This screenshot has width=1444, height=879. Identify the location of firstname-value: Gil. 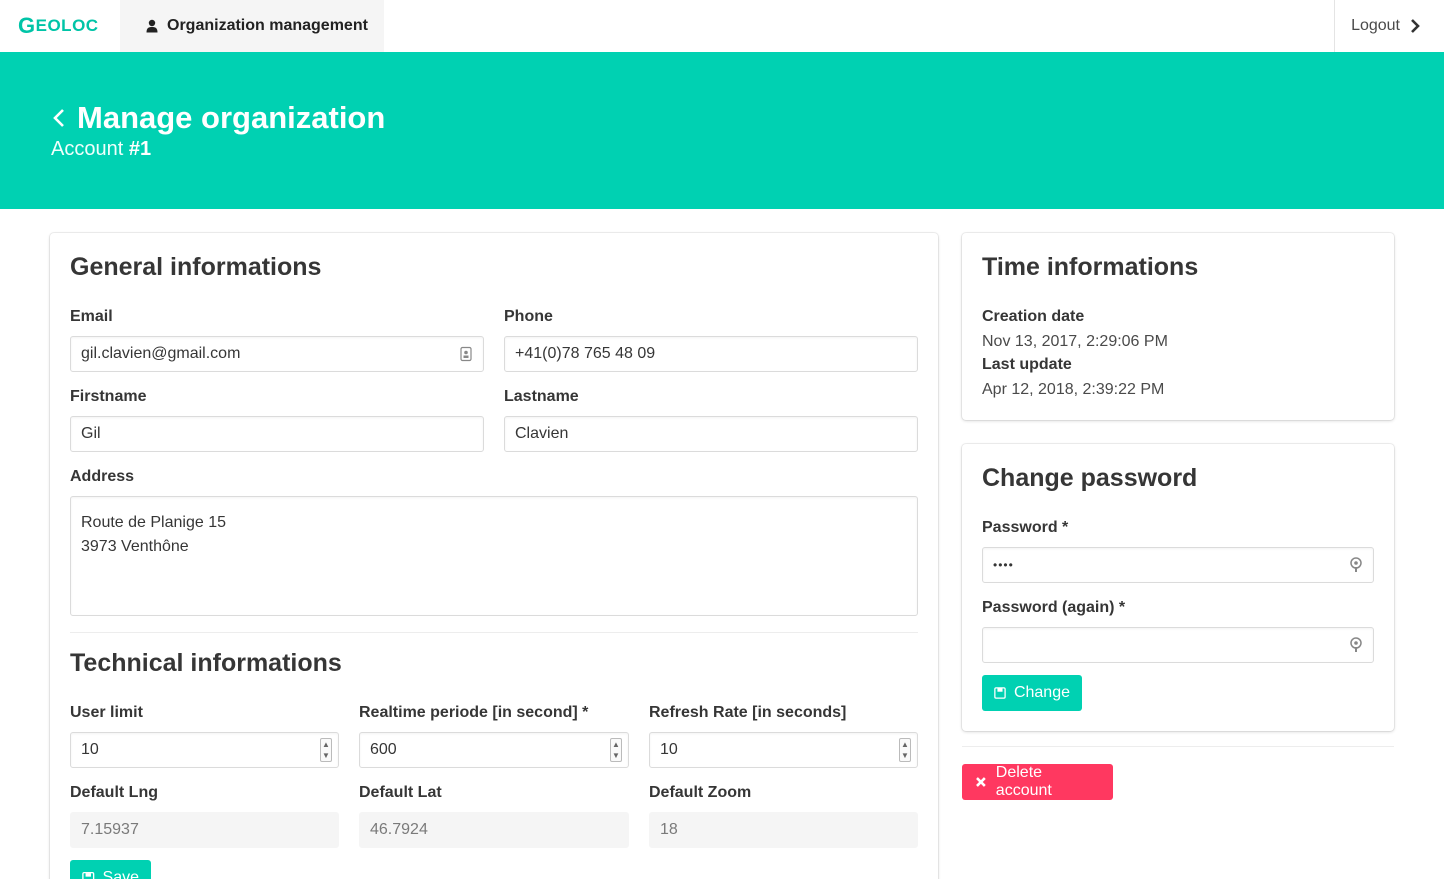
(91, 433).